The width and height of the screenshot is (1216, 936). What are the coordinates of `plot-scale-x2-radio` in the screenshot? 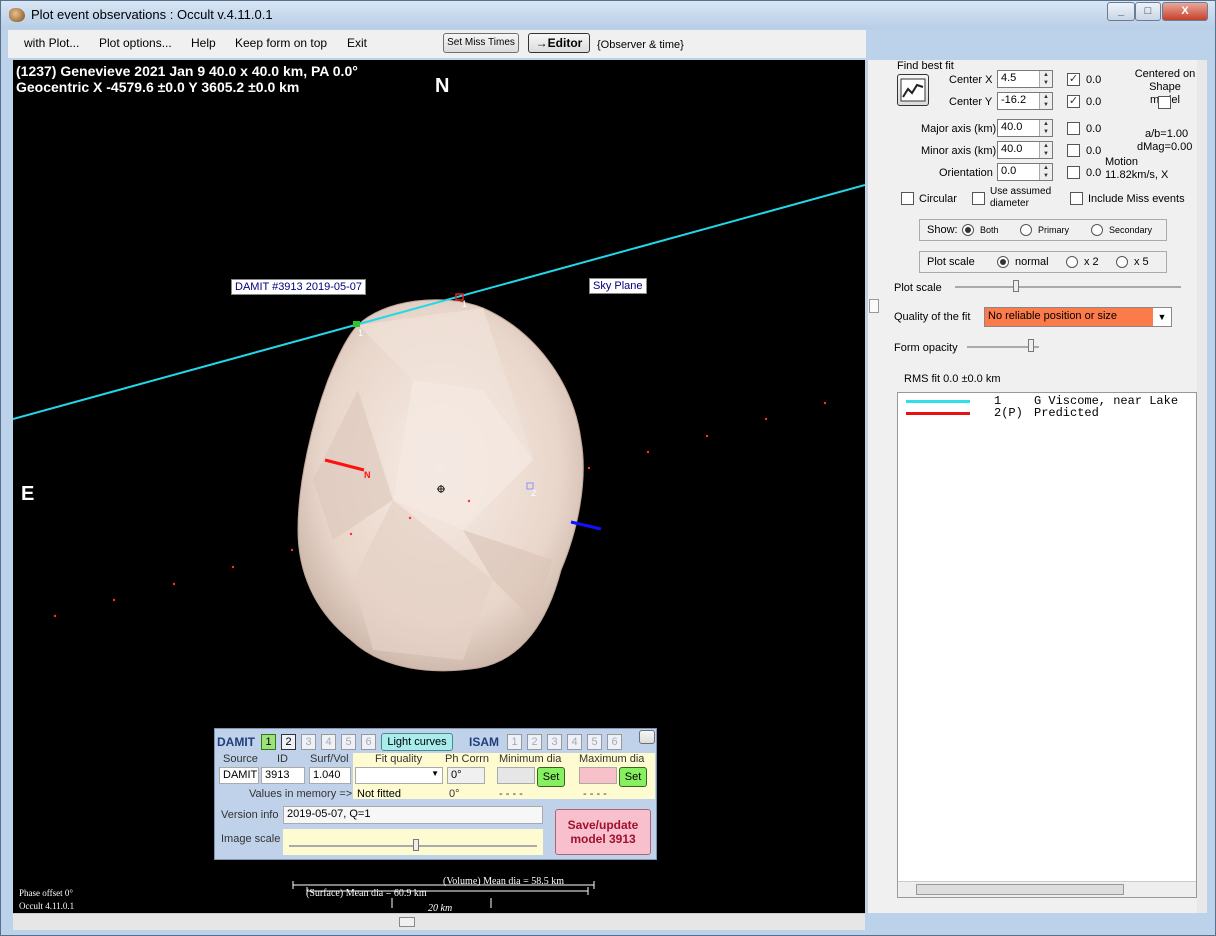 It's located at (1072, 262).